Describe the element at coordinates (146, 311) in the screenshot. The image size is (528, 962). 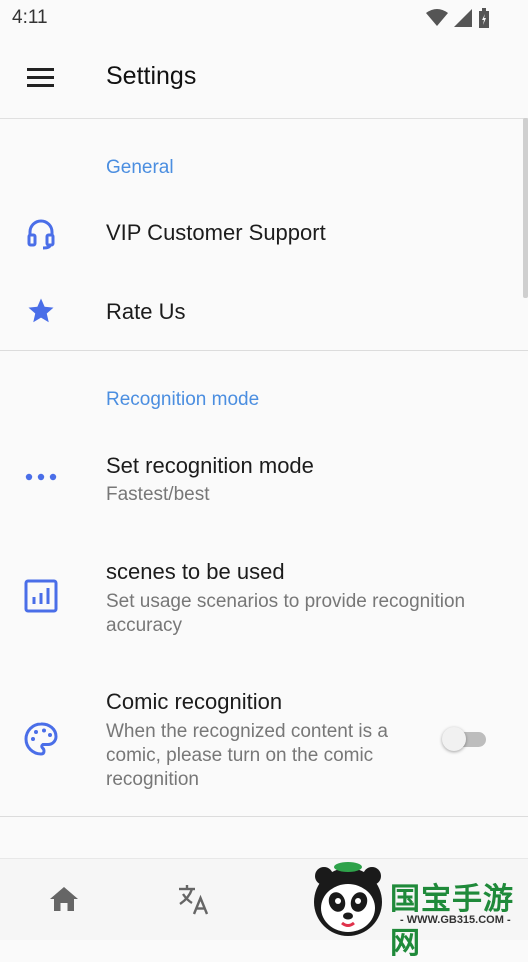
I see `rate-us-label: Rate Us` at that location.